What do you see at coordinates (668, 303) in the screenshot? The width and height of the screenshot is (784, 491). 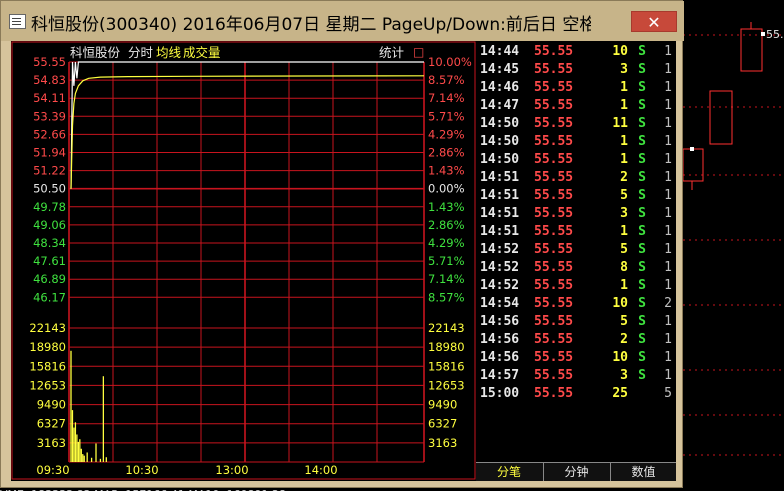 I see `tick-count: 2` at bounding box center [668, 303].